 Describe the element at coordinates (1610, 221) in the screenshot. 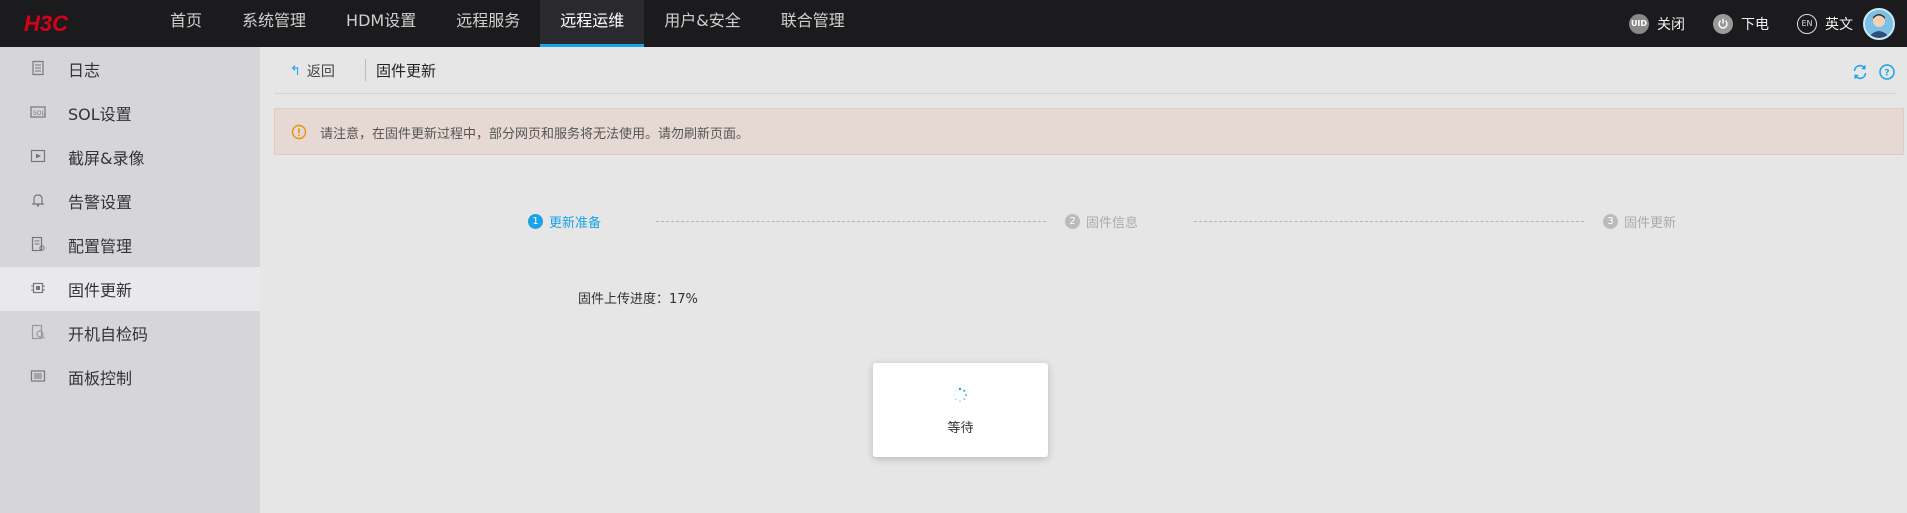

I see `step-number: 3` at that location.